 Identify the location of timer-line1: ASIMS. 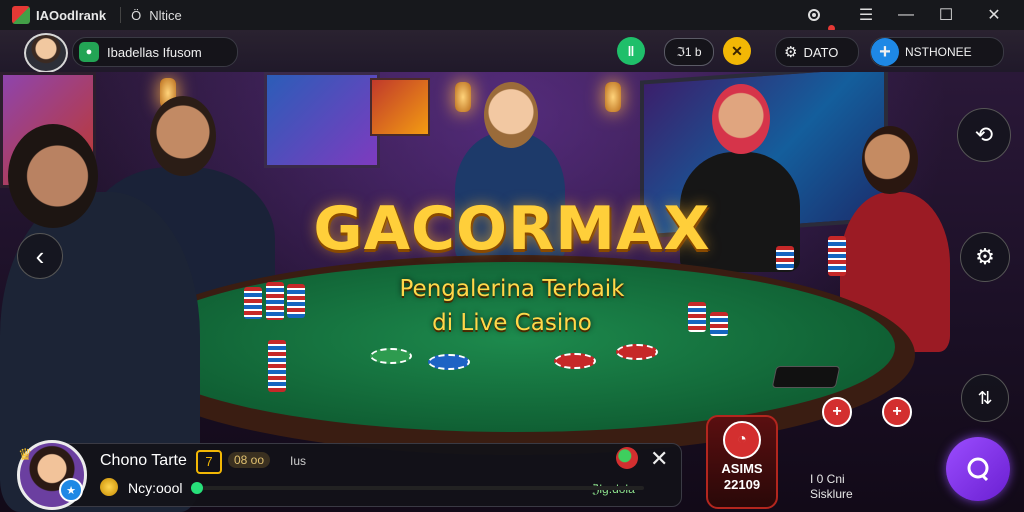
(742, 468).